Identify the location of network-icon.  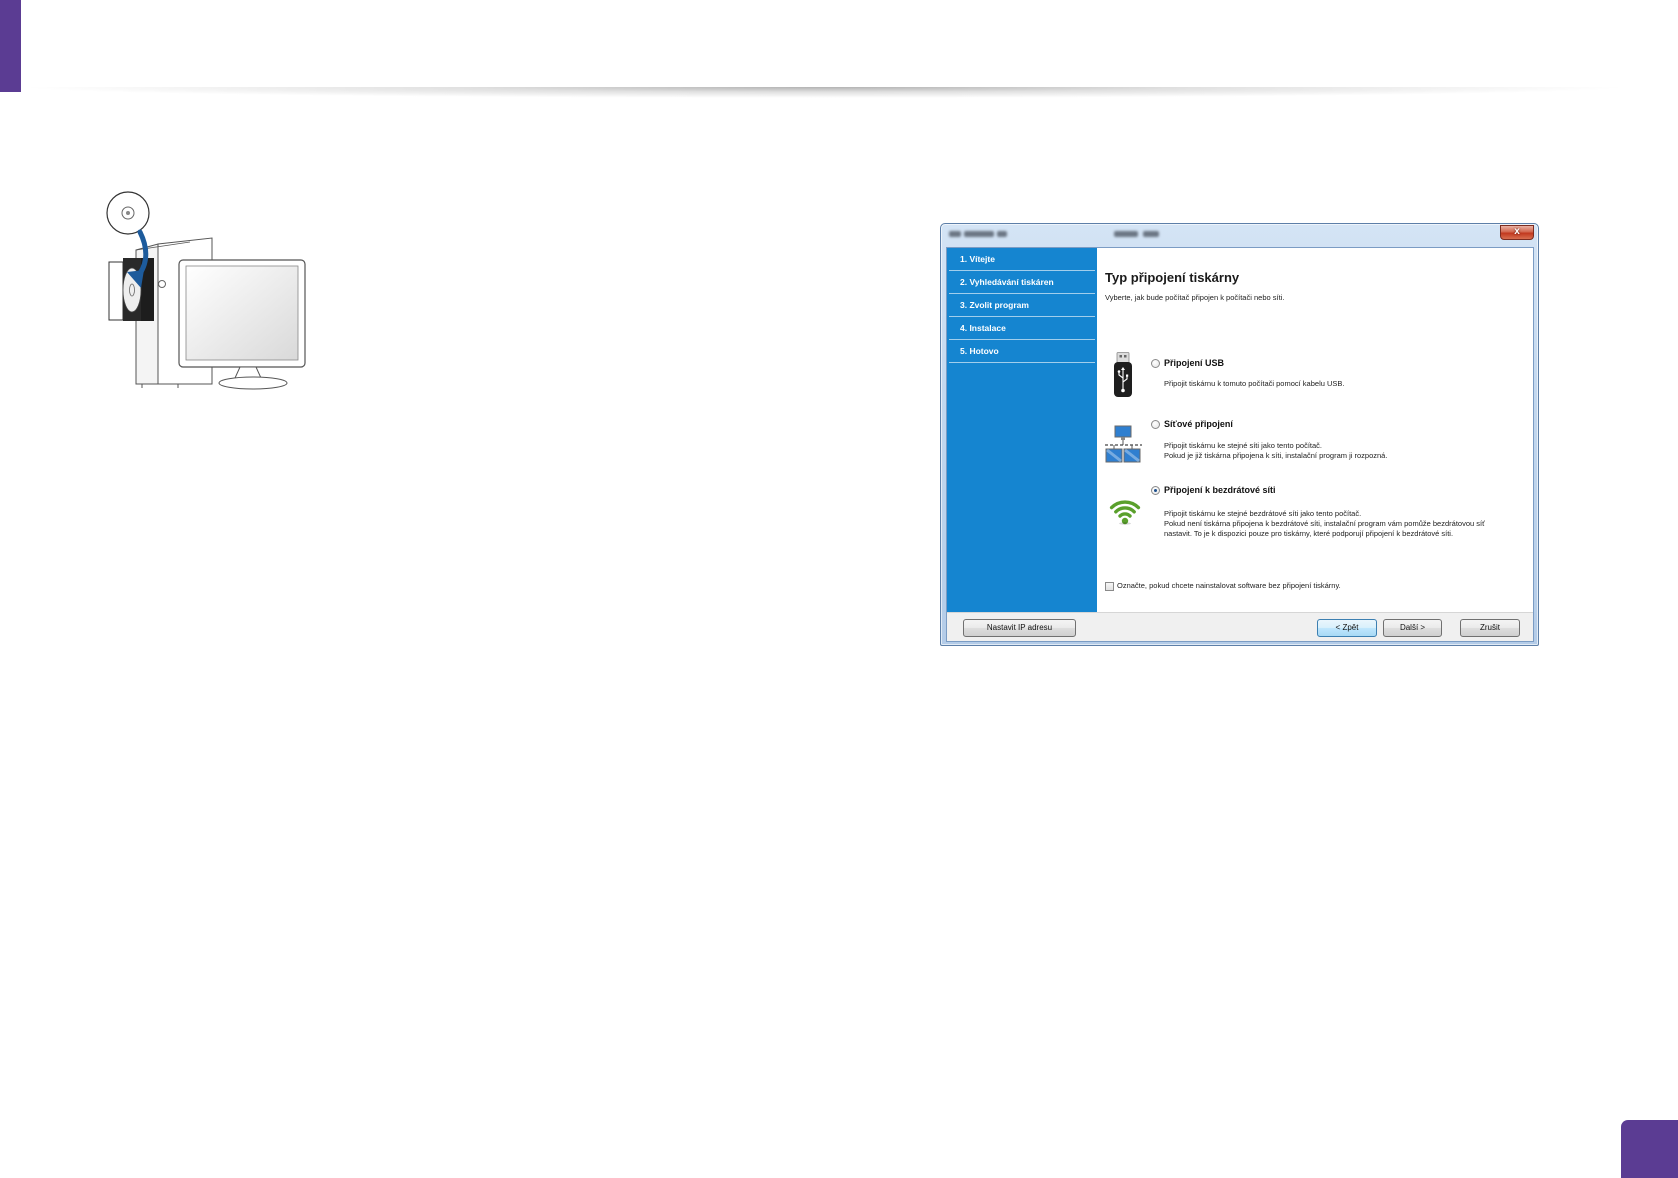
(1123, 444).